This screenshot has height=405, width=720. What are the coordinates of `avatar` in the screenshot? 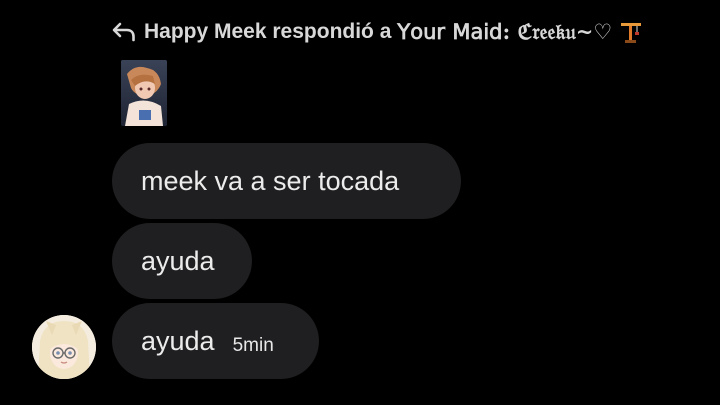 It's located at (64, 347).